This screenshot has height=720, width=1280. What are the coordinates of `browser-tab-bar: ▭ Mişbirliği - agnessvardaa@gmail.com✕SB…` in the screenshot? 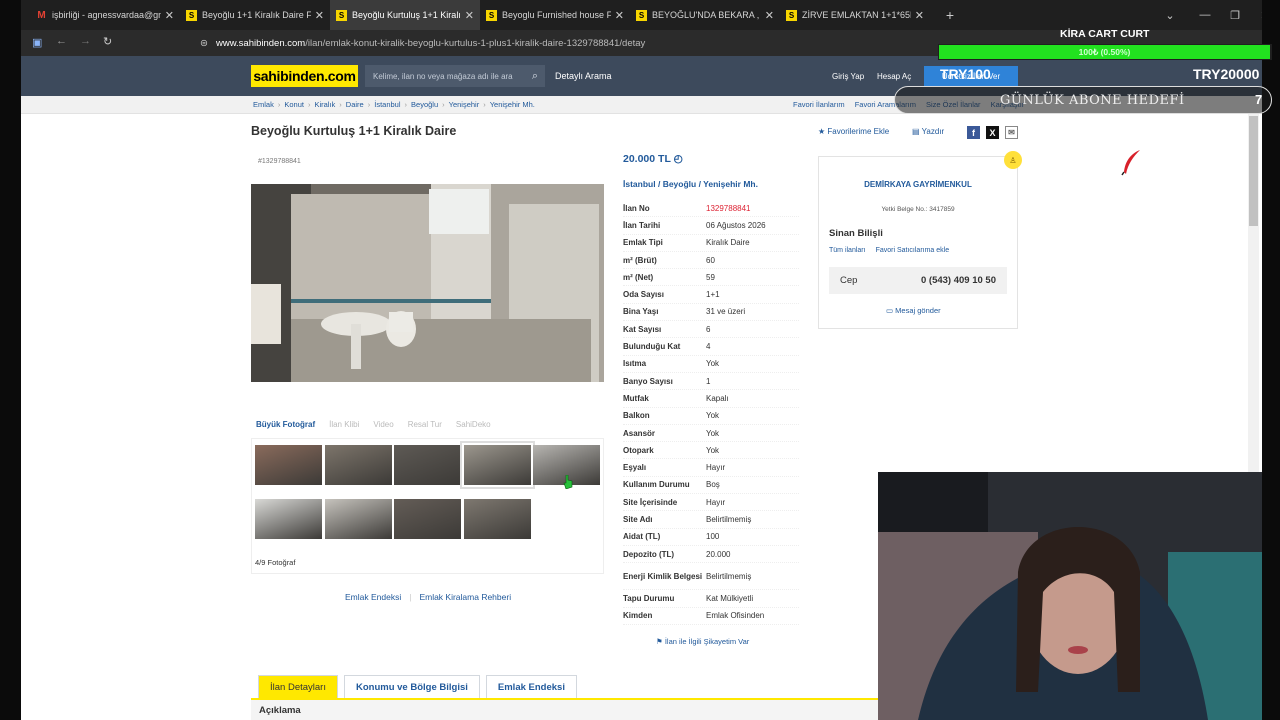 It's located at (640, 15).